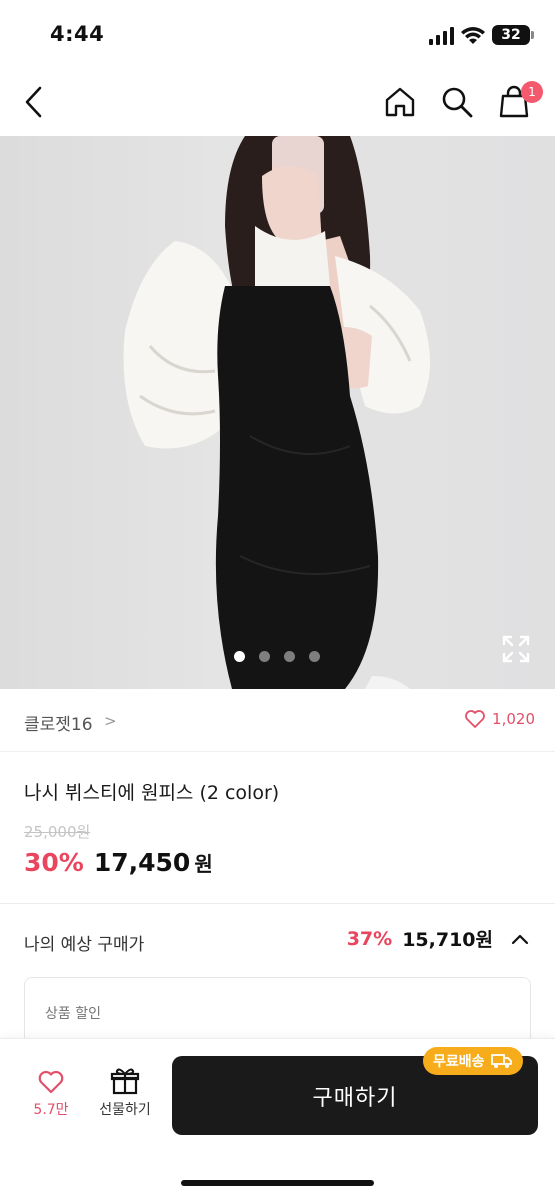 The height and width of the screenshot is (1200, 555). What do you see at coordinates (277, 721) in the screenshot?
I see `brand-row: 클로젯16 > 1,020` at bounding box center [277, 721].